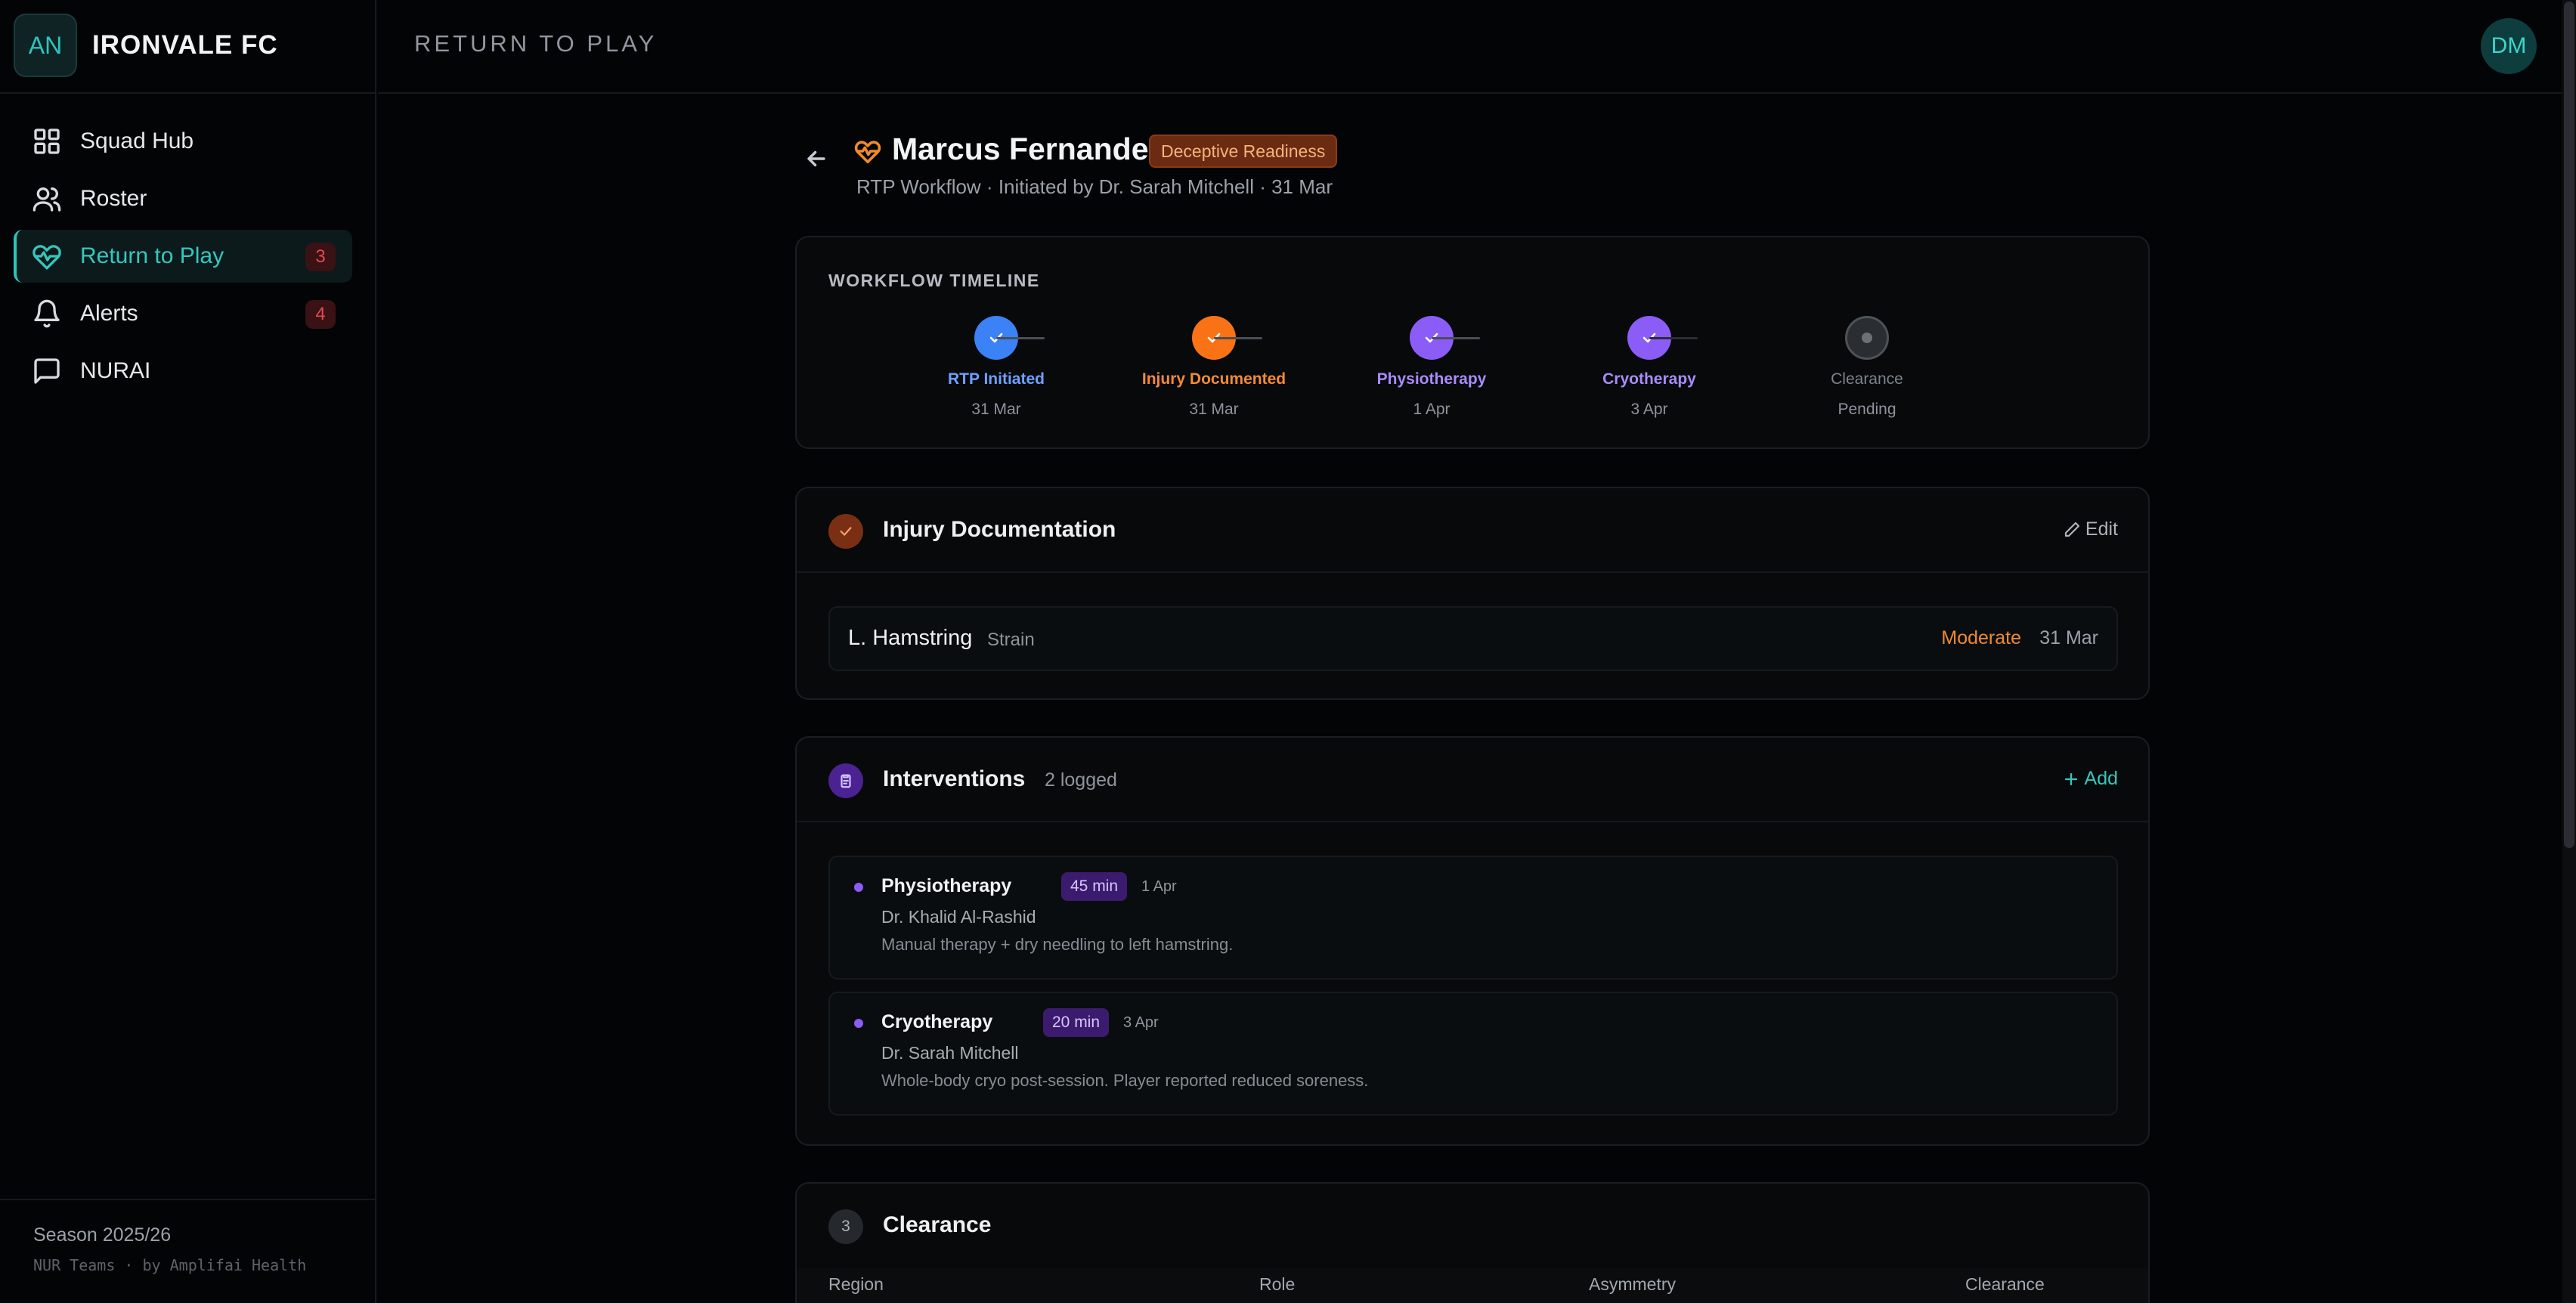 This screenshot has height=1303, width=2576. Describe the element at coordinates (1076, 1023) in the screenshot. I see `duration-badge: 20 min` at that location.